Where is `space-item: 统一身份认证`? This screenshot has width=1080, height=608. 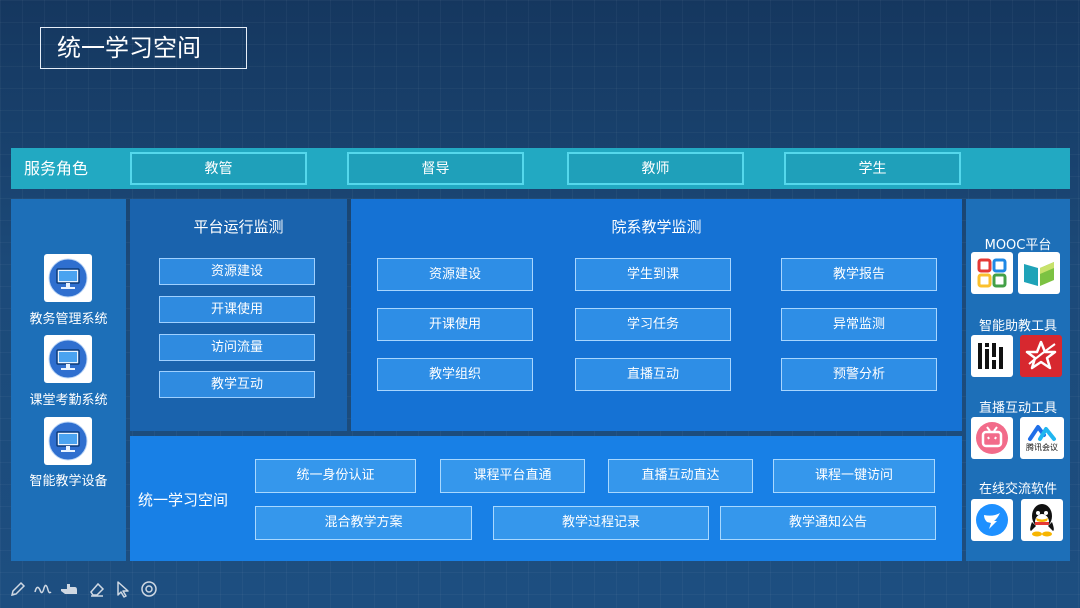 space-item: 统一身份认证 is located at coordinates (335, 476).